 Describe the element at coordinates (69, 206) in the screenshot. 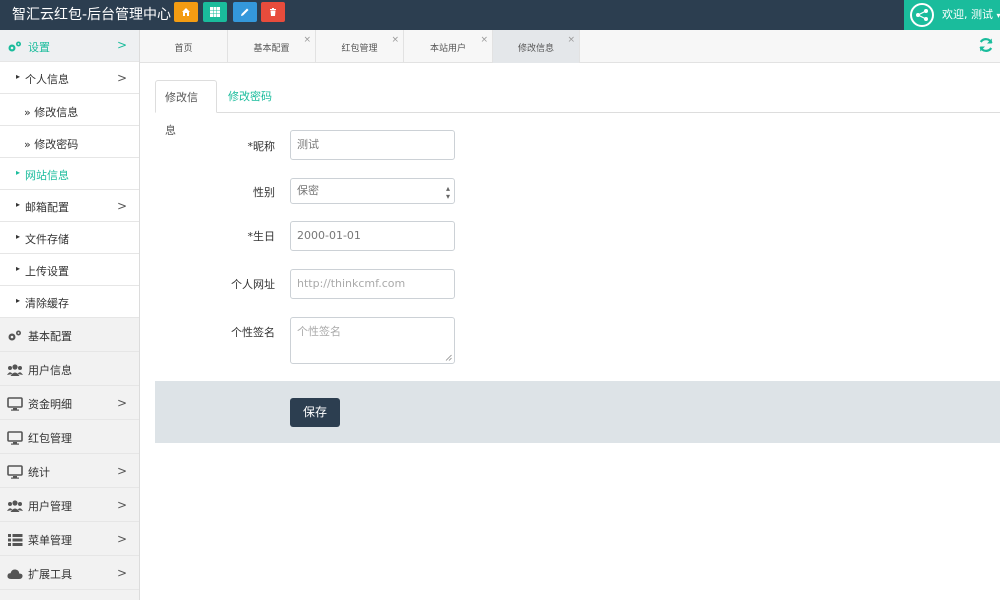

I see `sidebar-item-email-config: ▸ 邮箱配置 >` at that location.